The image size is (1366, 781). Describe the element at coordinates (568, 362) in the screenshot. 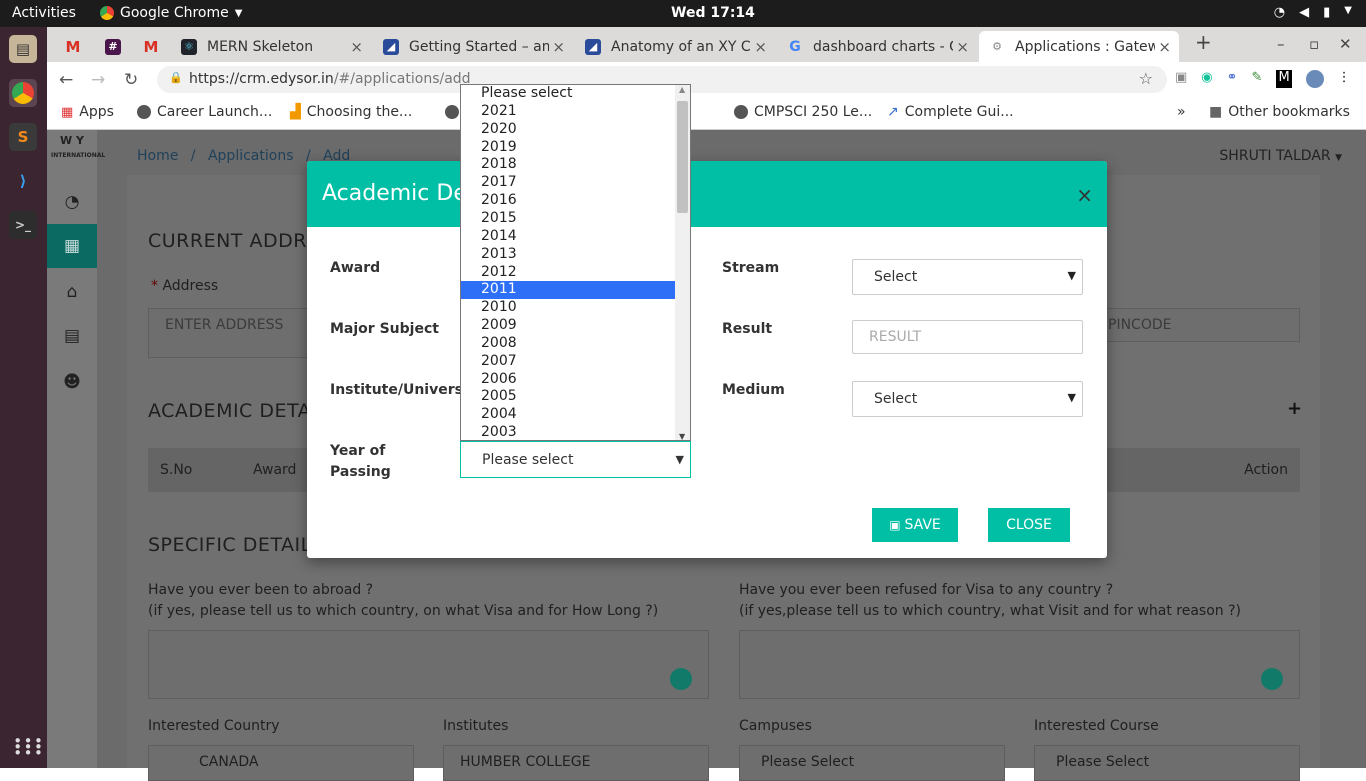

I see `year-option: 2007` at that location.